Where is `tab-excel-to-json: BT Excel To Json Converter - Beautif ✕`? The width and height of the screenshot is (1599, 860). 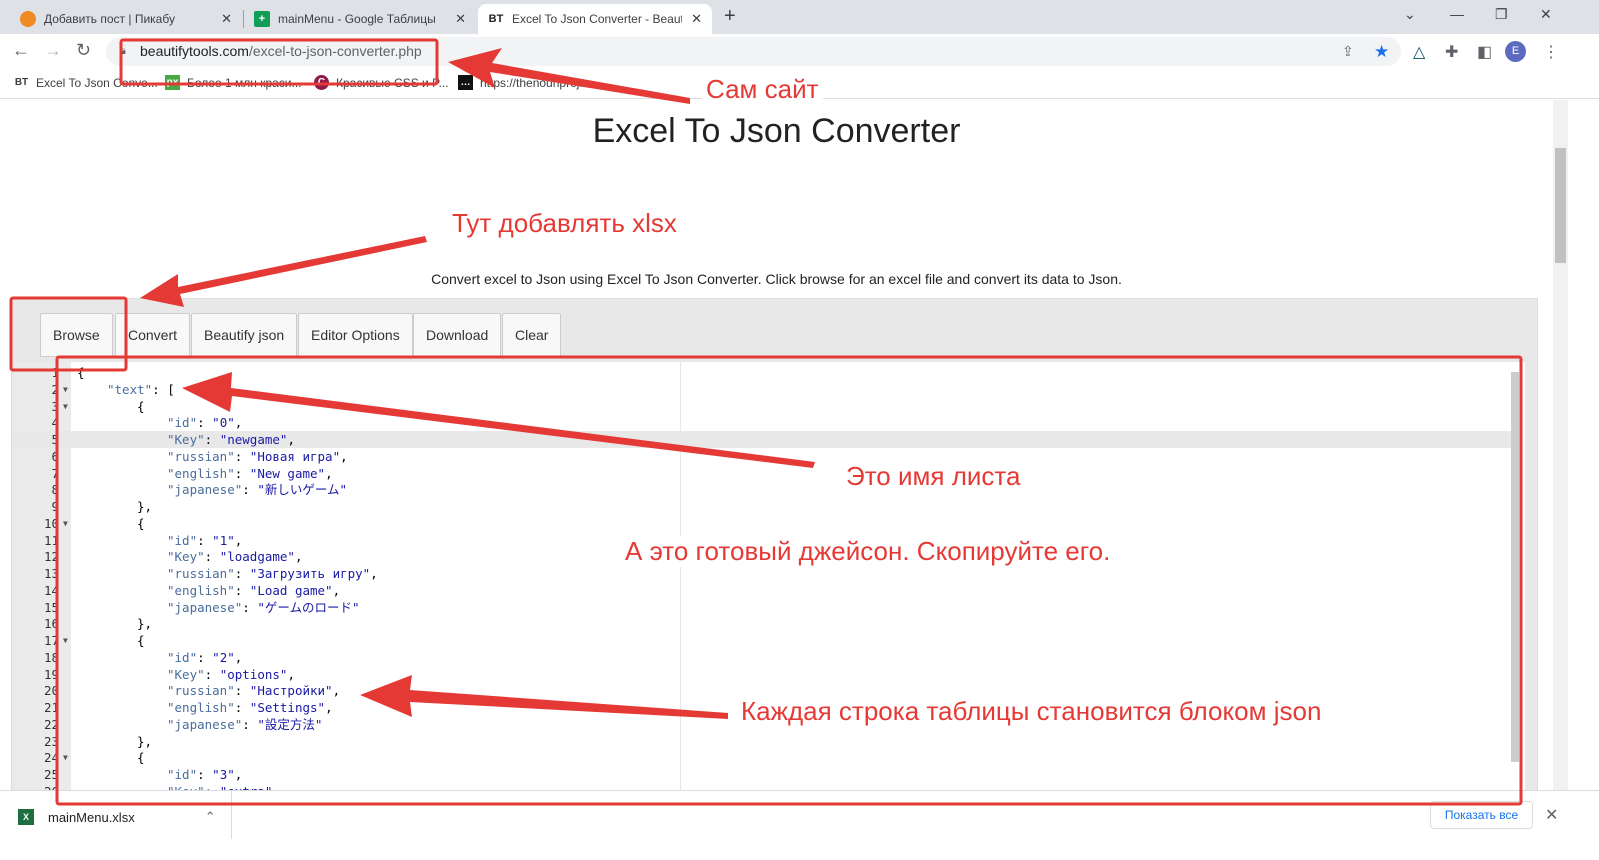
tab-excel-to-json: BT Excel To Json Converter - Beautif ✕ is located at coordinates (595, 19).